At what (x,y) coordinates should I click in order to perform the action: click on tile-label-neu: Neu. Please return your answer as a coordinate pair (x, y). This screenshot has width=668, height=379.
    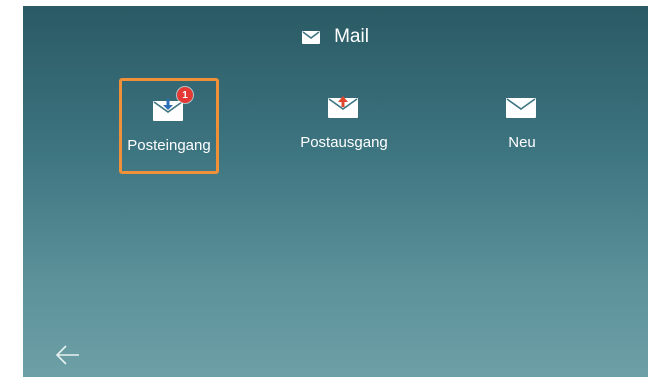
    Looking at the image, I should click on (522, 142).